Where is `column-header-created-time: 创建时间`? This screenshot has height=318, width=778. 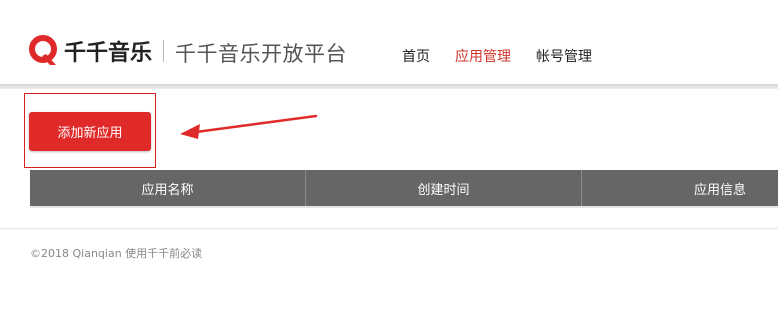 column-header-created-time: 创建时间 is located at coordinates (444, 188).